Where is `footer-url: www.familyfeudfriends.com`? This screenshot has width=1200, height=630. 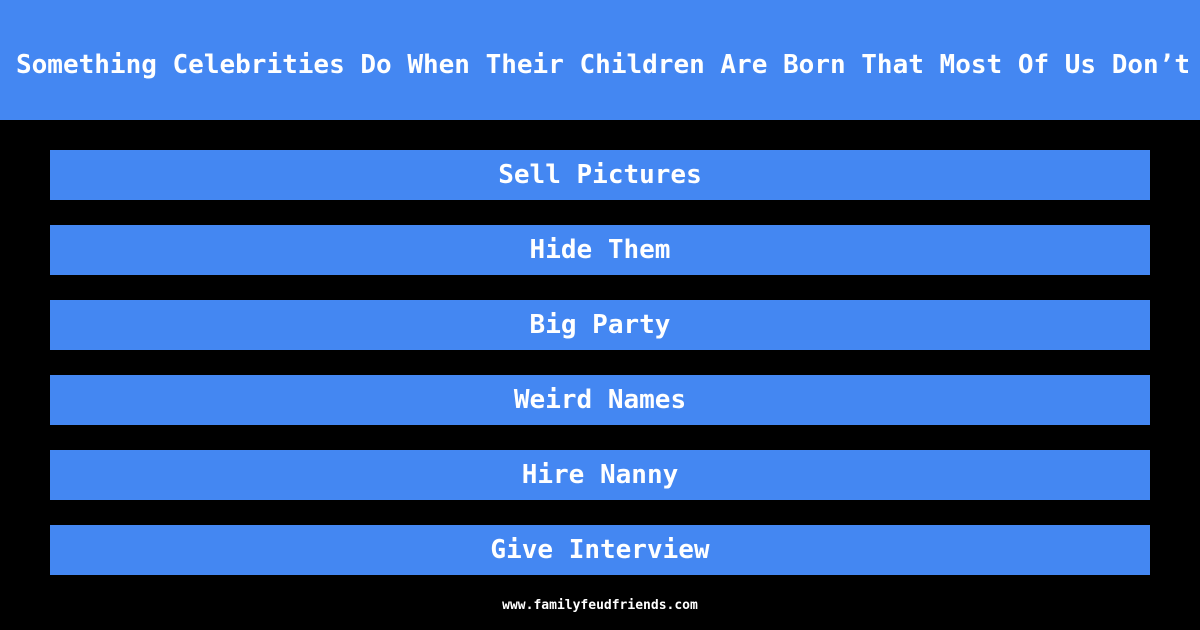 footer-url: www.familyfeudfriends.com is located at coordinates (600, 605).